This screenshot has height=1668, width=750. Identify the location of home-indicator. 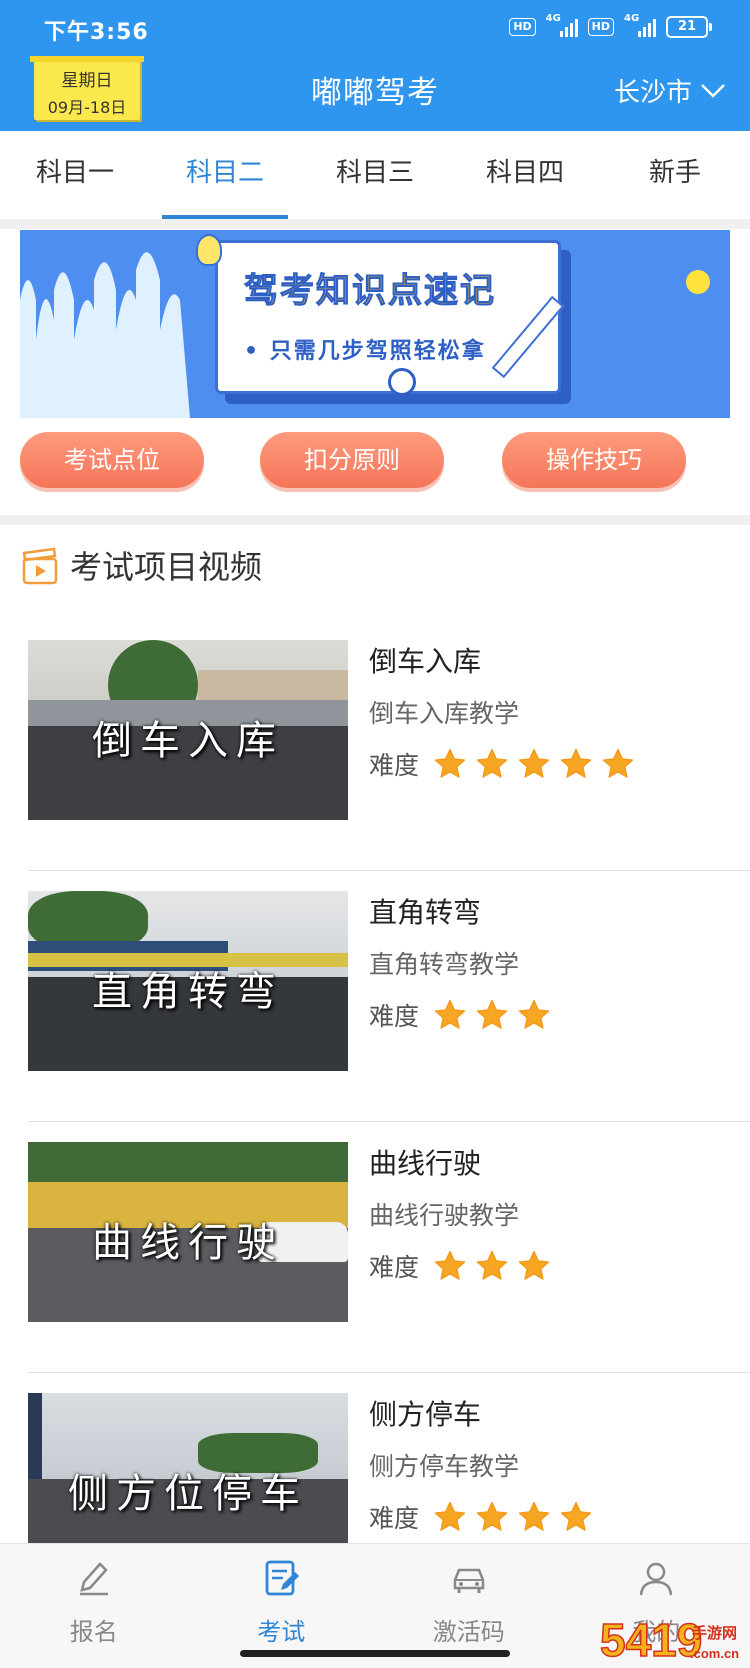
(375, 1653).